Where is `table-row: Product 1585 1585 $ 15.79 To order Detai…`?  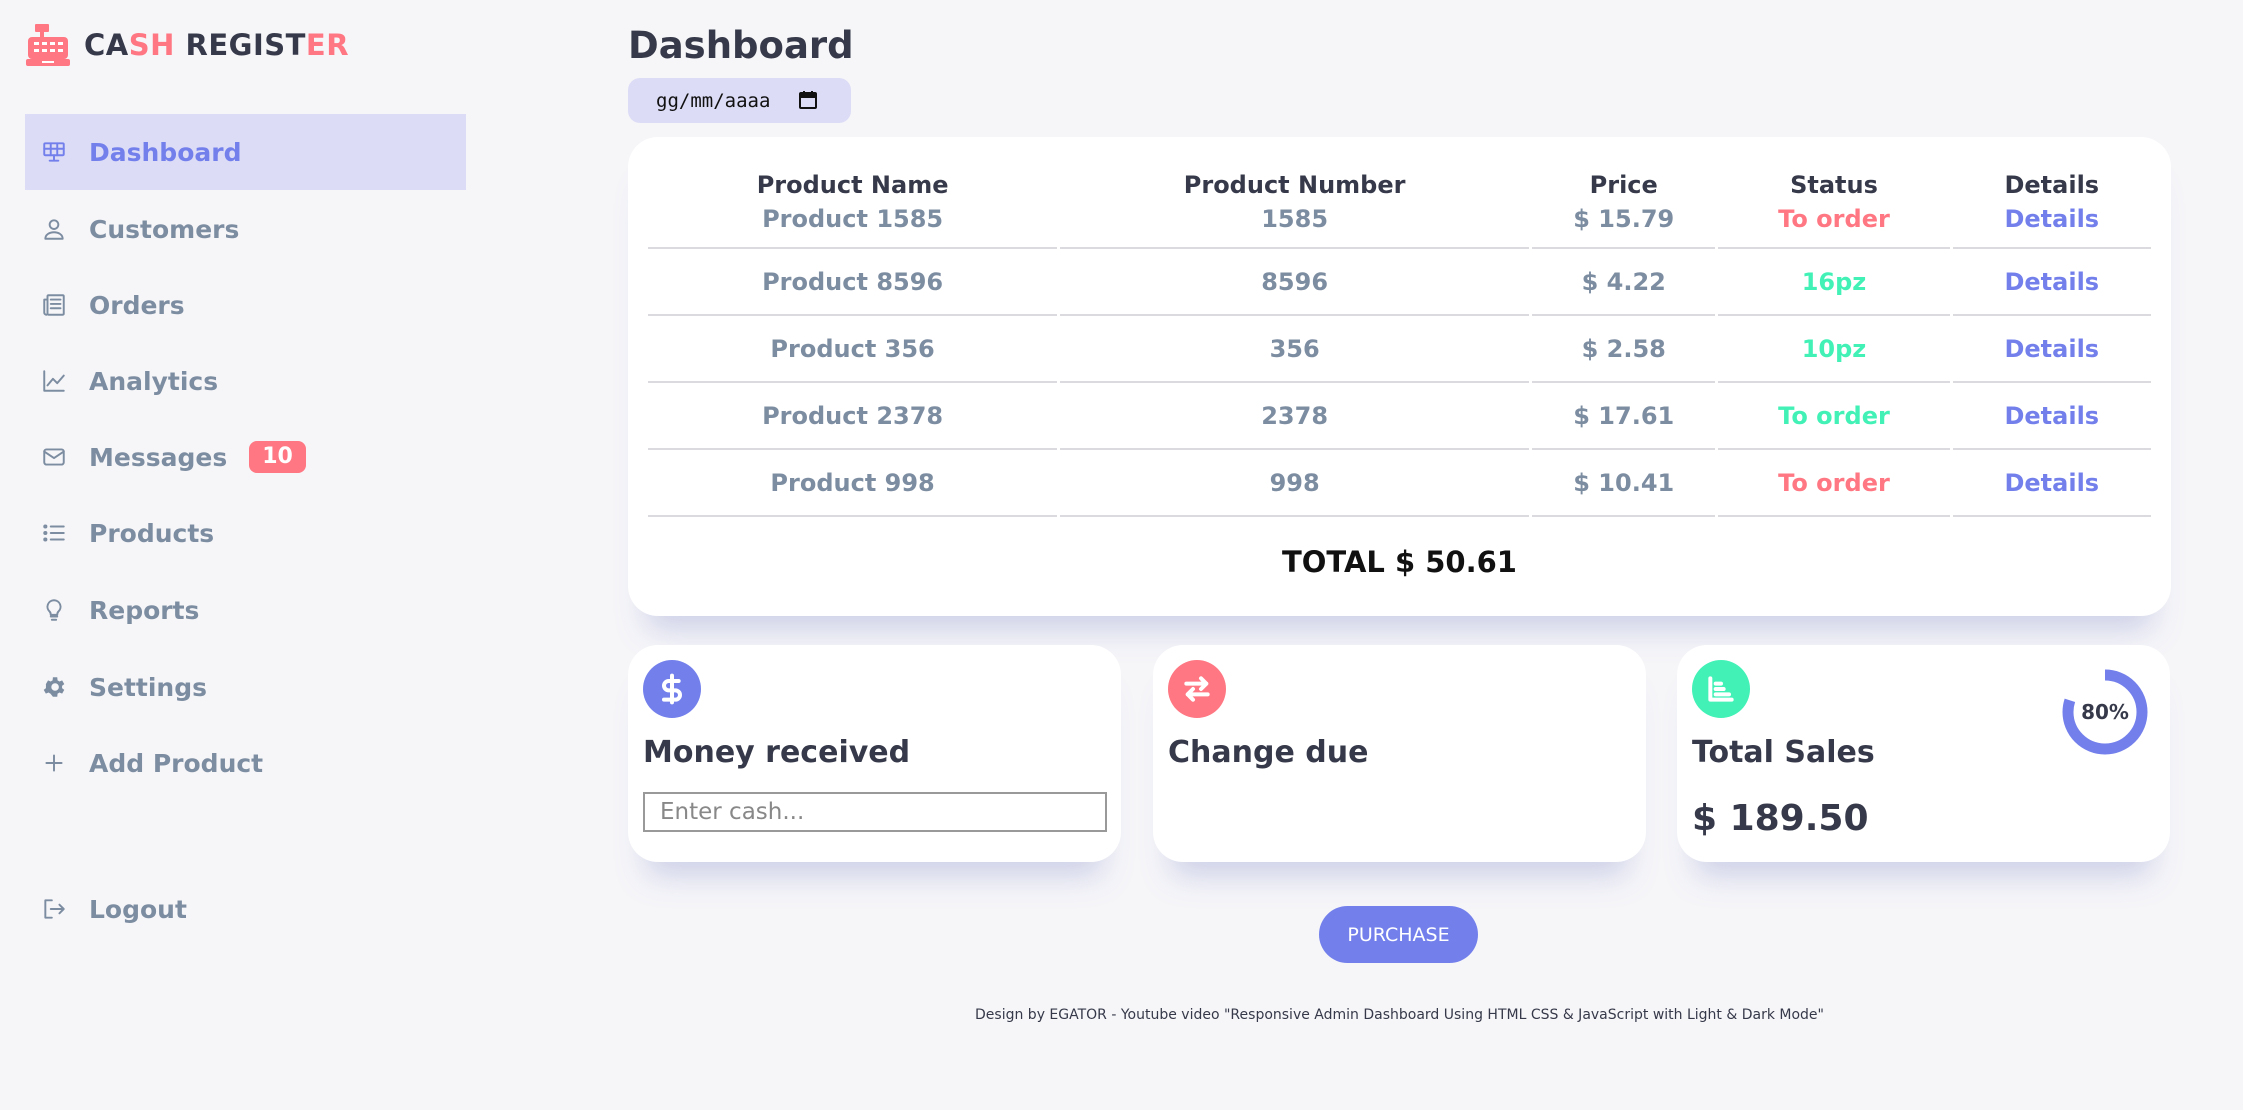 table-row: Product 1585 1585 $ 15.79 To order Detai… is located at coordinates (1399, 227).